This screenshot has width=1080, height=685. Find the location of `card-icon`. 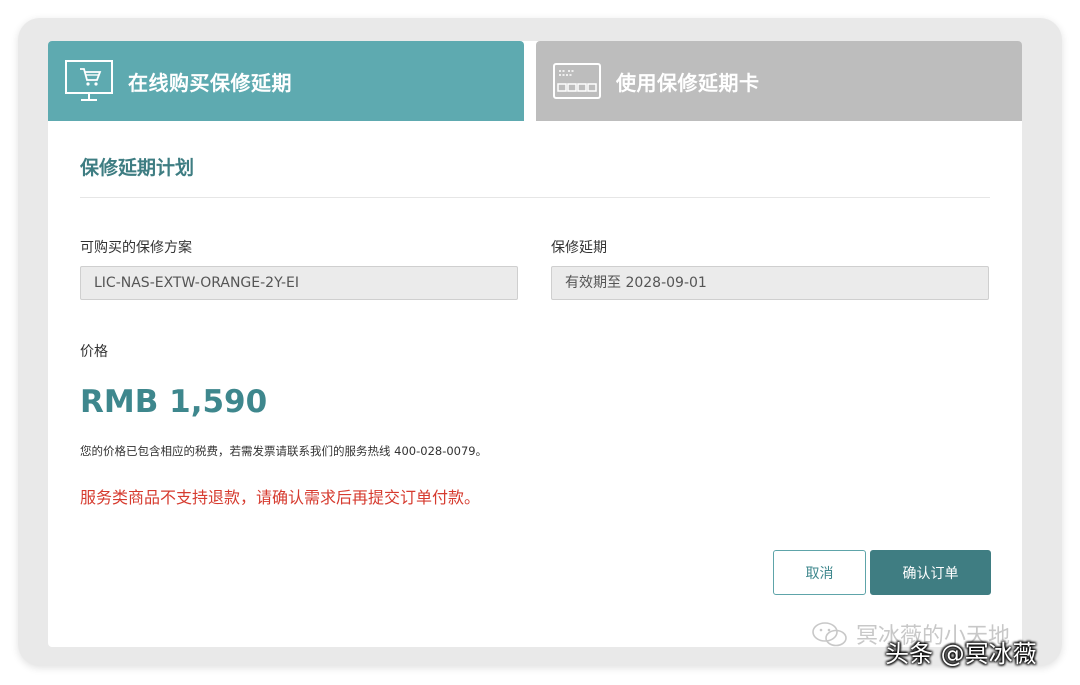

card-icon is located at coordinates (577, 81).